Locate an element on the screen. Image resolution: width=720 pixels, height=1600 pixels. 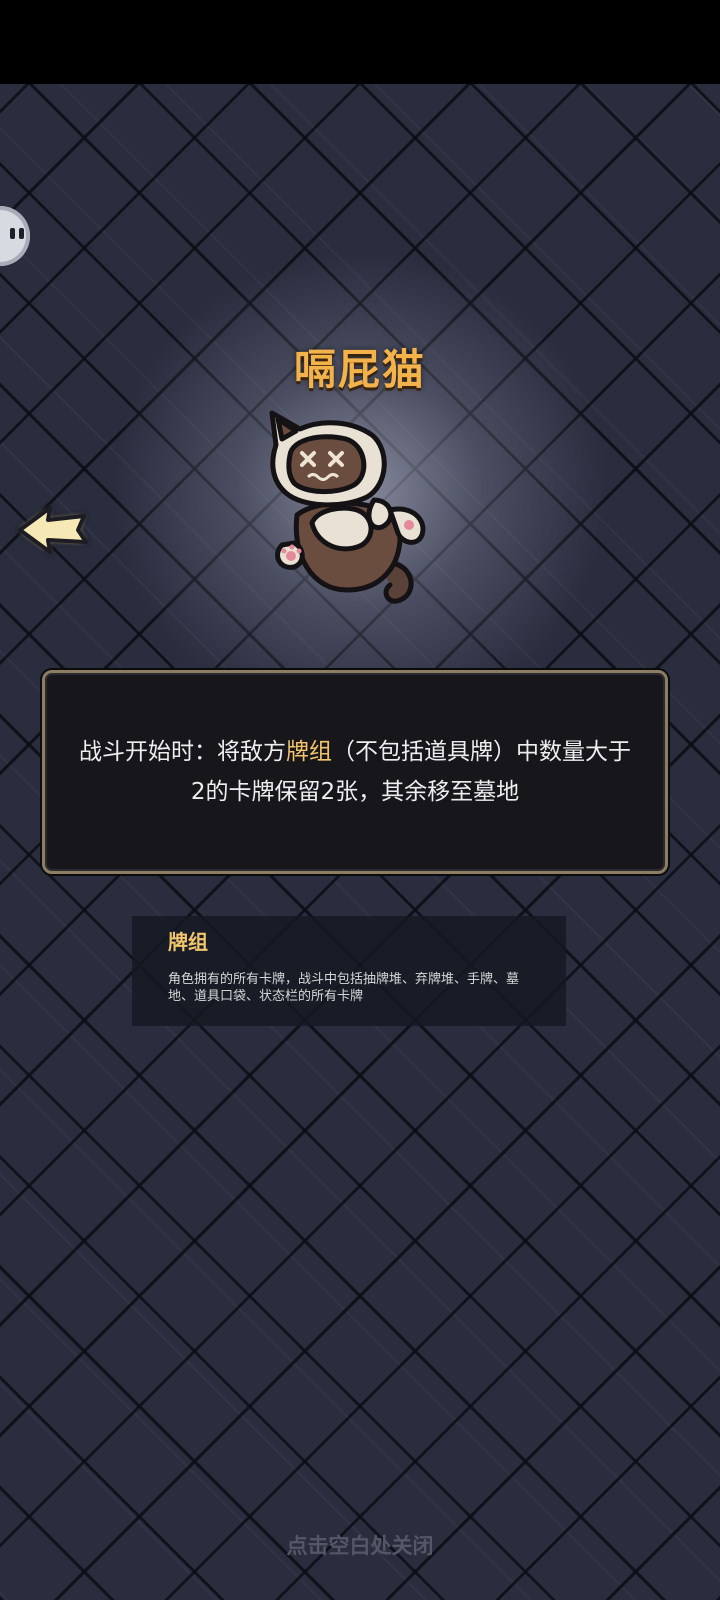
relic-title: 嗝屁猫 is located at coordinates (359, 369).